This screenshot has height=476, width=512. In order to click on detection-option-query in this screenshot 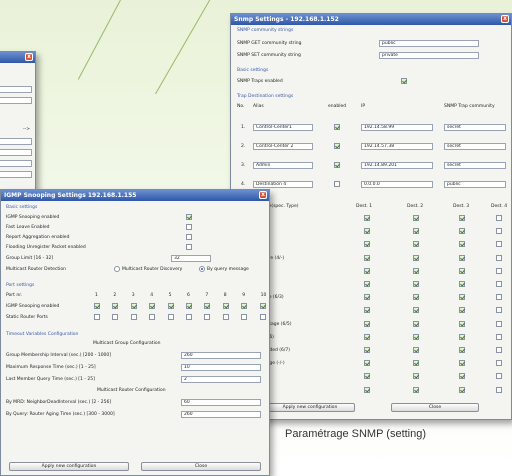, I will do `click(202, 269)`.